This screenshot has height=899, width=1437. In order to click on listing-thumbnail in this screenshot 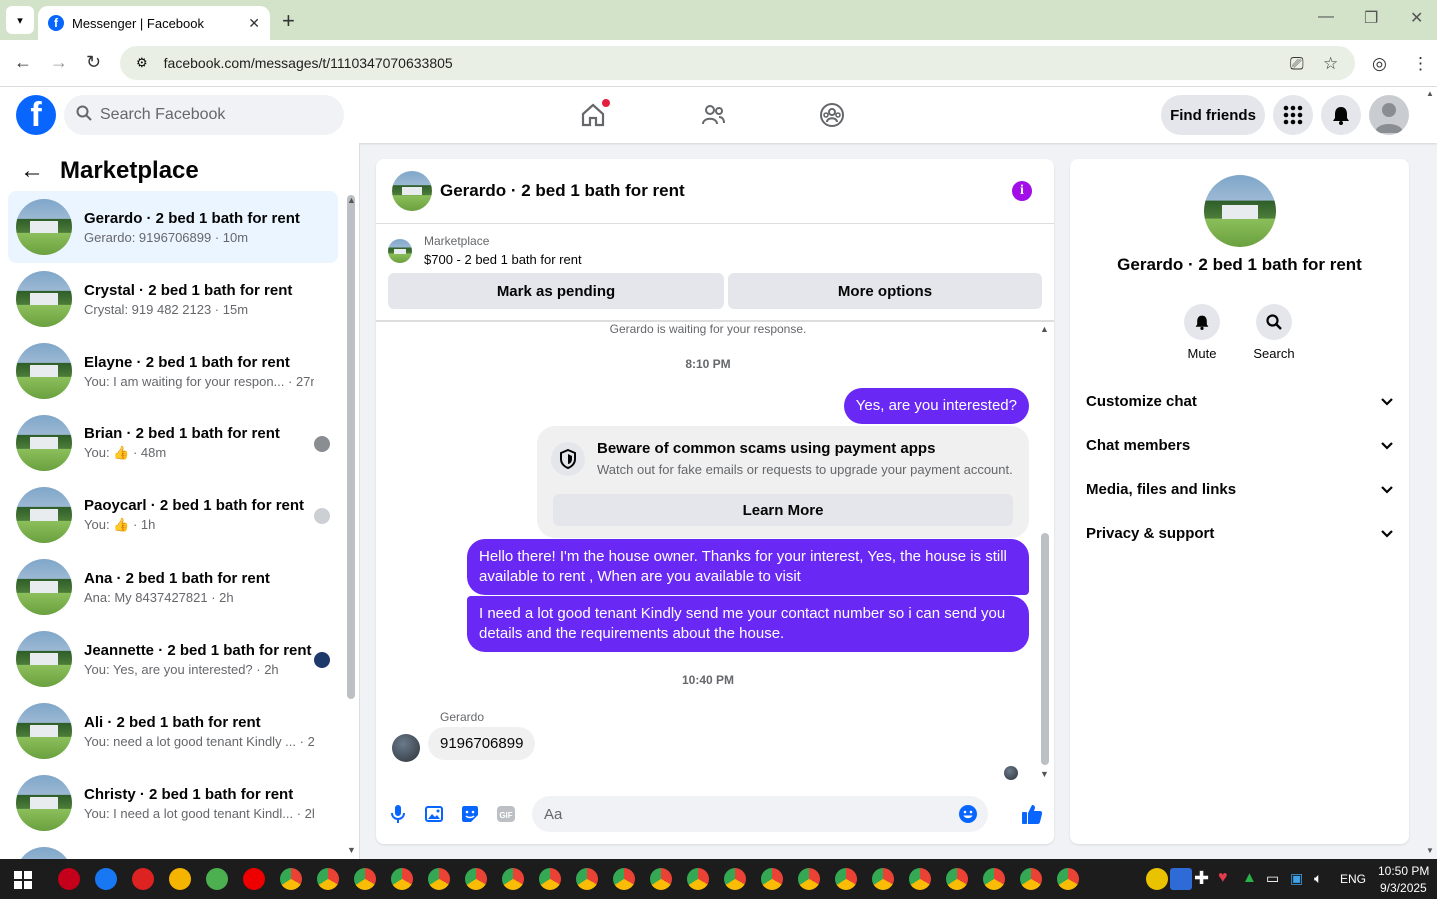, I will do `click(400, 250)`.